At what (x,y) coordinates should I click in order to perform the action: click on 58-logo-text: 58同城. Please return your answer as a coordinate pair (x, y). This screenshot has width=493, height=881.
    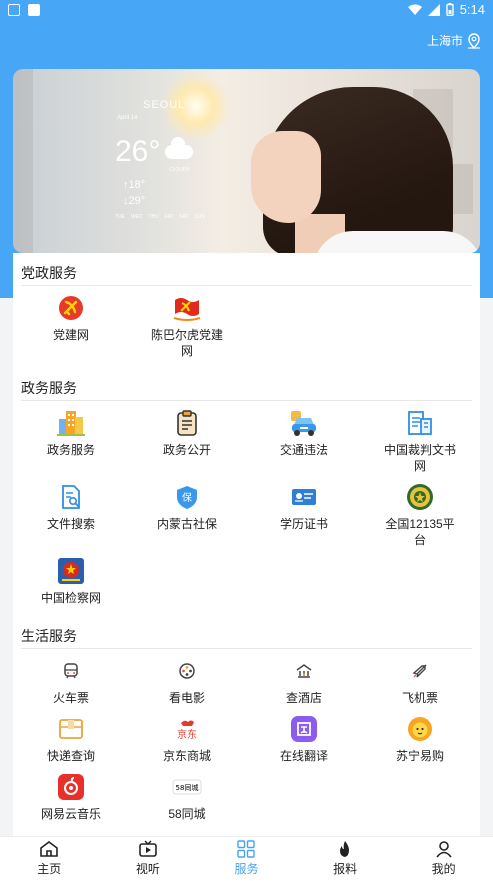
    Looking at the image, I should click on (187, 788).